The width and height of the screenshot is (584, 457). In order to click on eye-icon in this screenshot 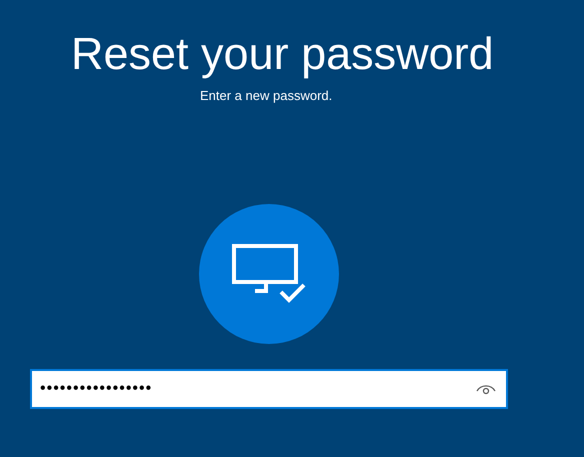, I will do `click(486, 389)`.